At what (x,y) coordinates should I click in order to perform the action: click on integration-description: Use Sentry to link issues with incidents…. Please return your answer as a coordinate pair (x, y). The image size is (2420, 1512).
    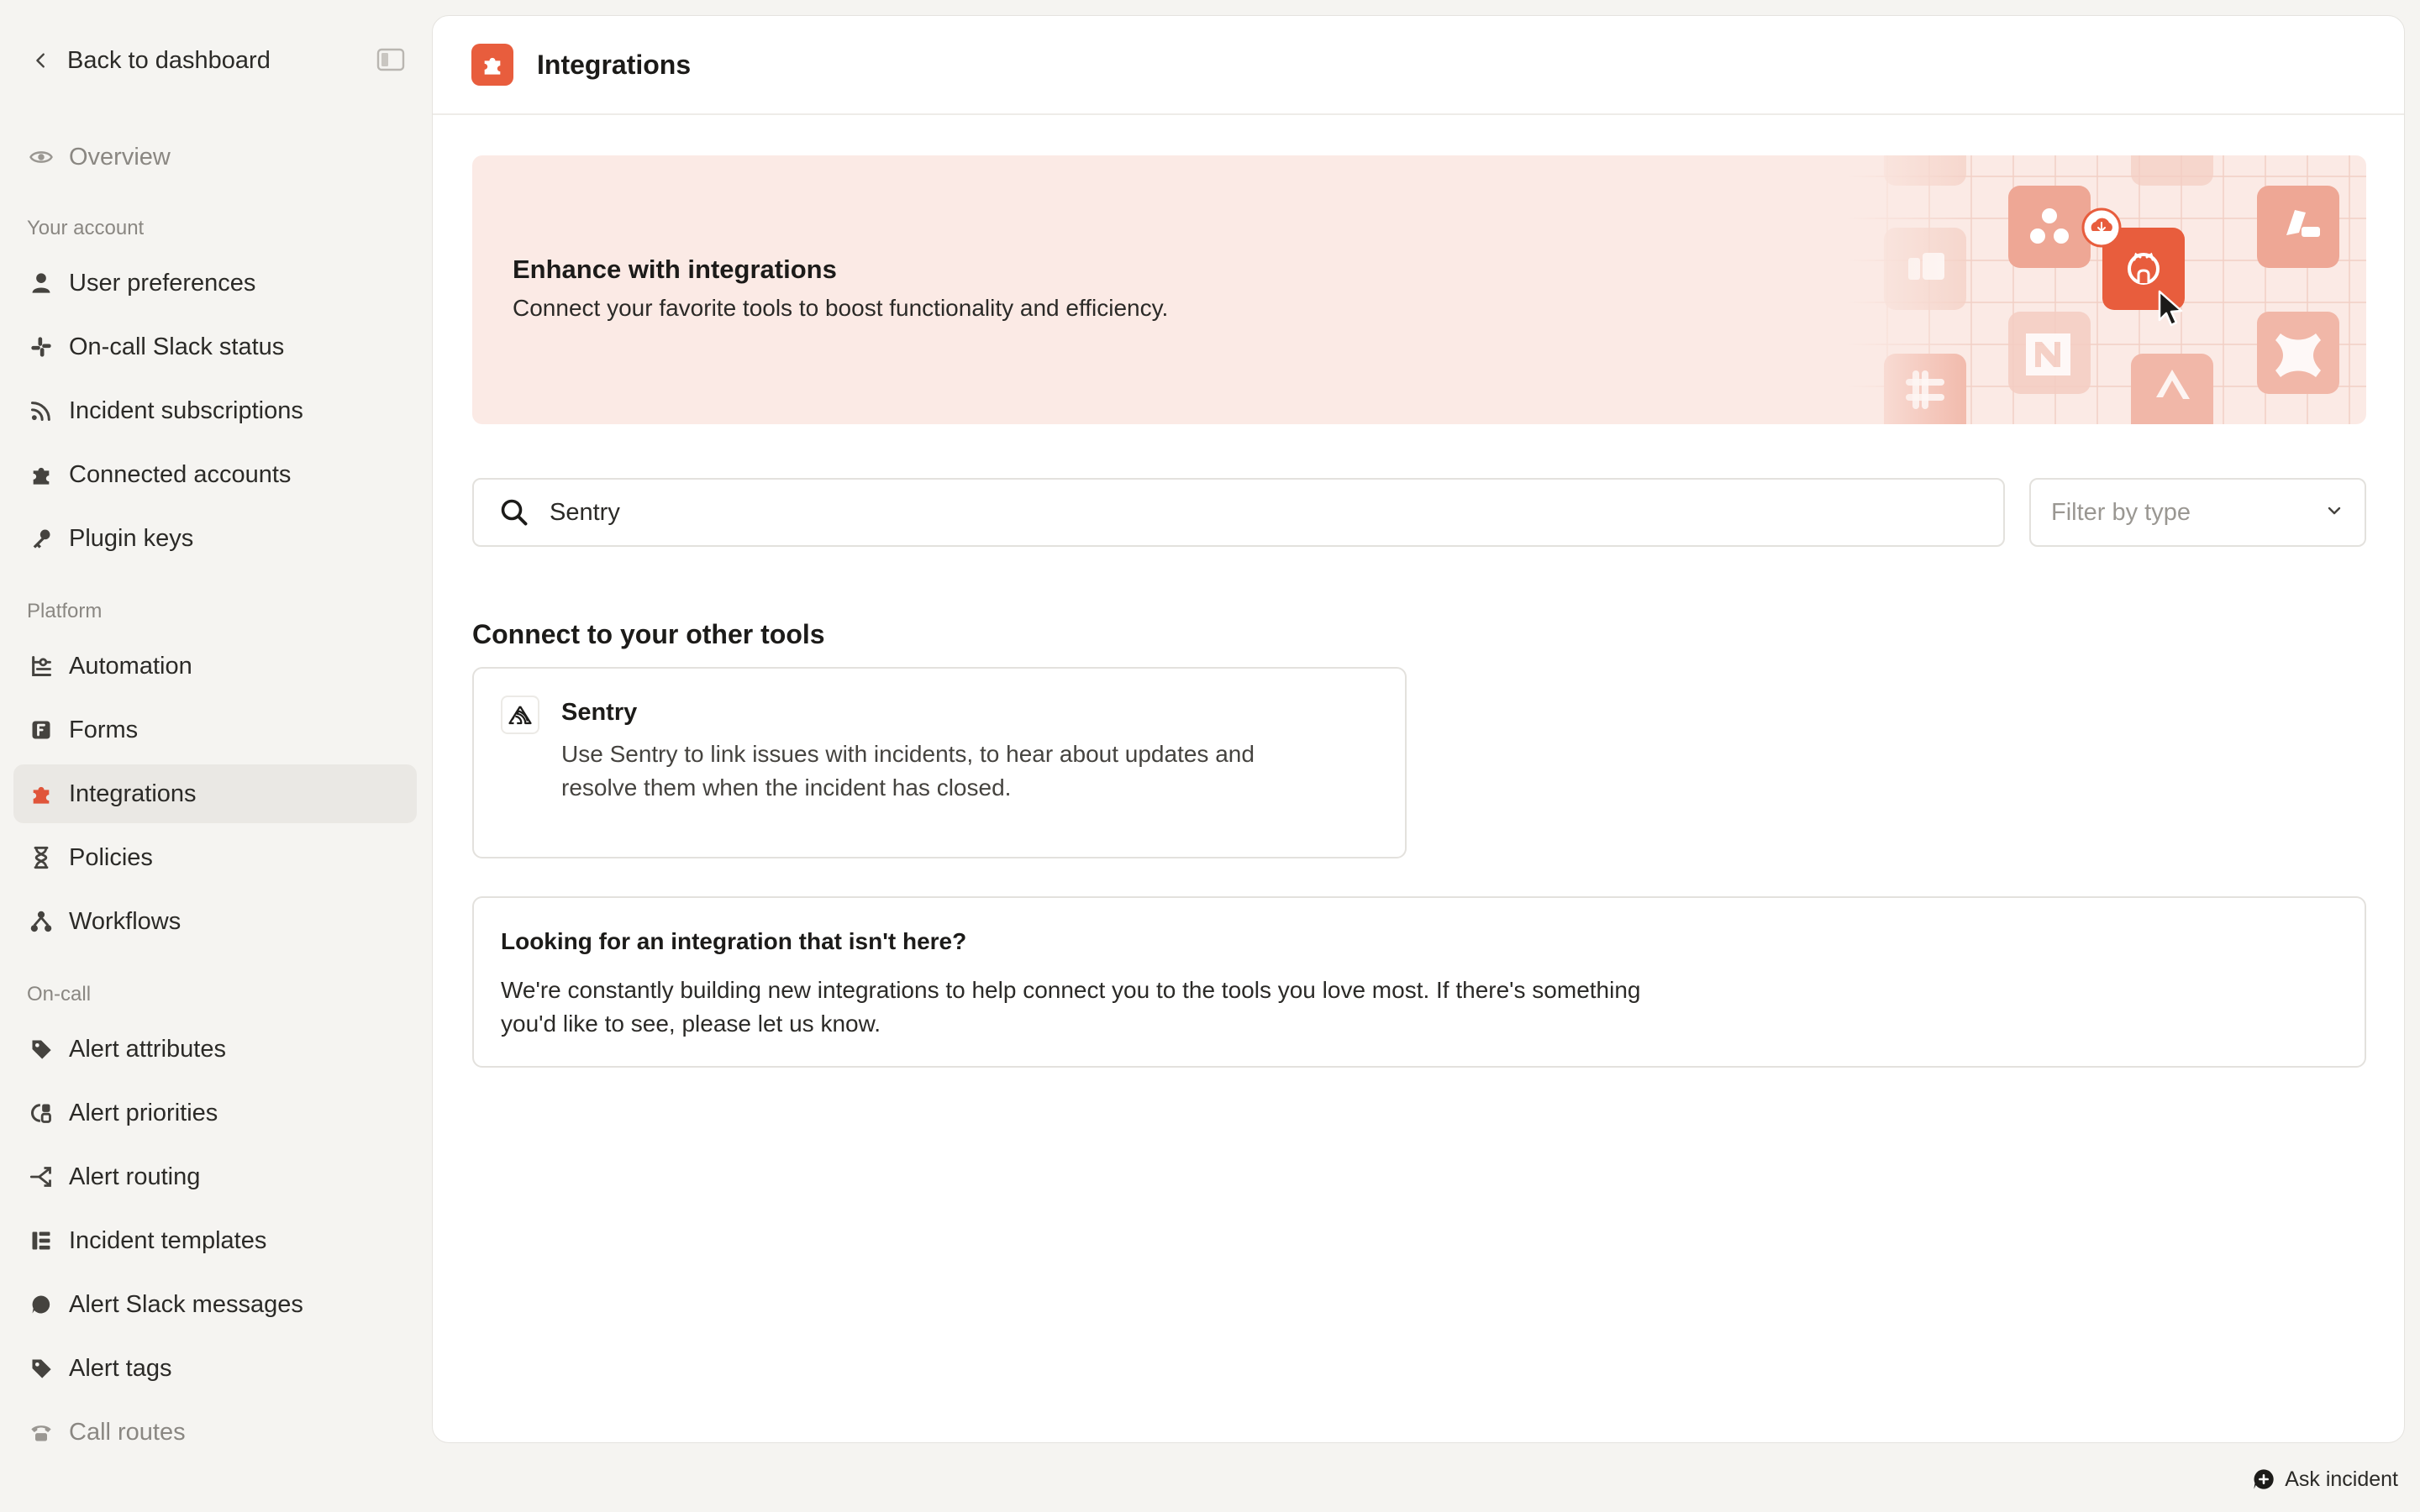
    Looking at the image, I should click on (908, 771).